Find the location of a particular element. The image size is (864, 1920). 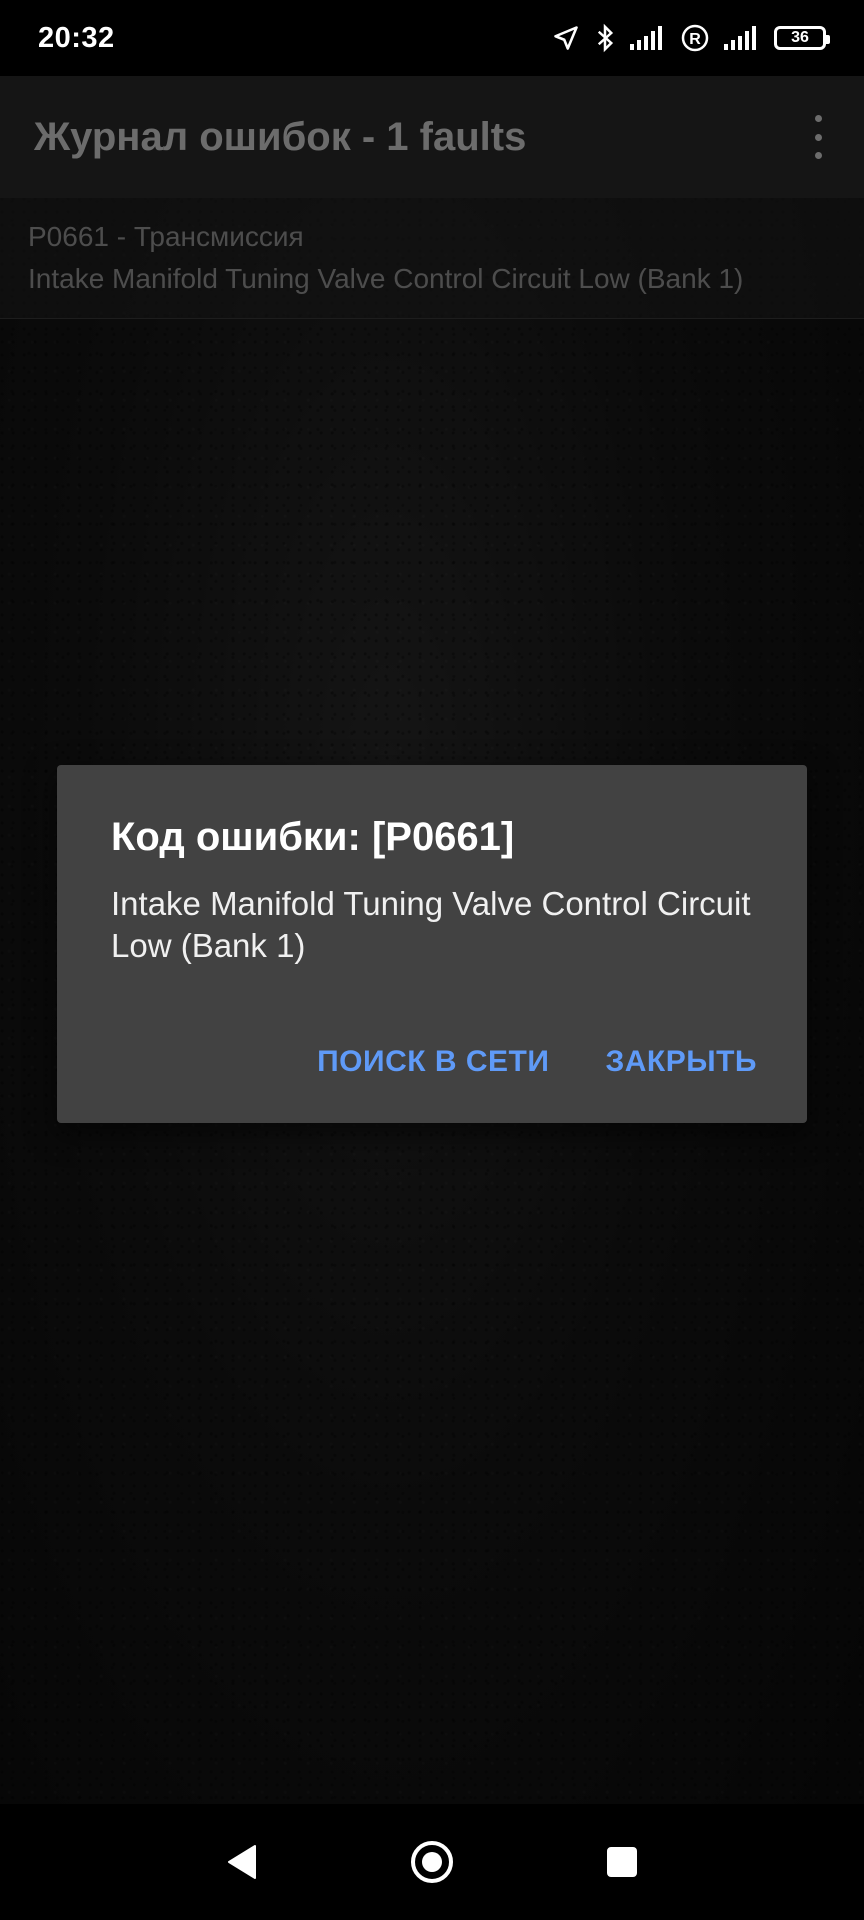

status-bar: 20:32 R 36 is located at coordinates (432, 38).